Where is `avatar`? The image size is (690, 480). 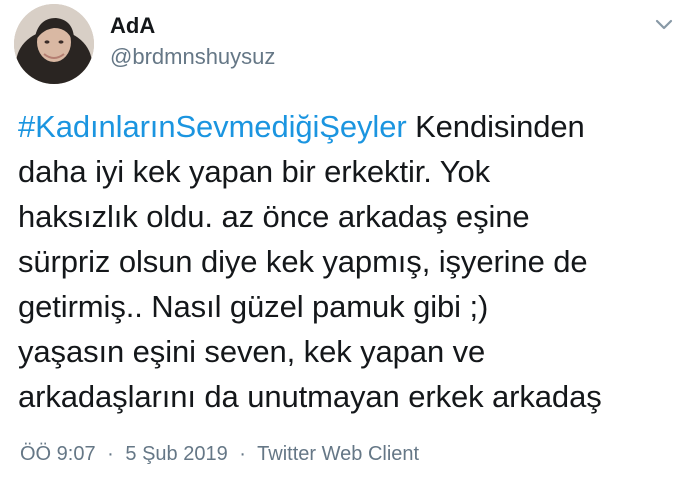 avatar is located at coordinates (54, 44).